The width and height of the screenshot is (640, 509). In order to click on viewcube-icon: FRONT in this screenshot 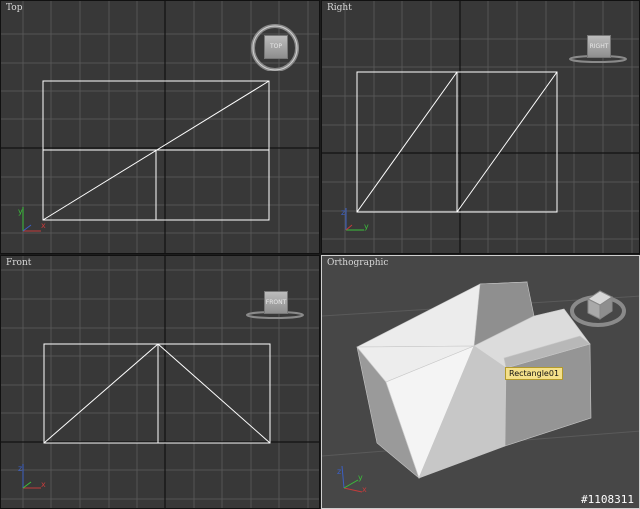, I will do `click(275, 305)`.